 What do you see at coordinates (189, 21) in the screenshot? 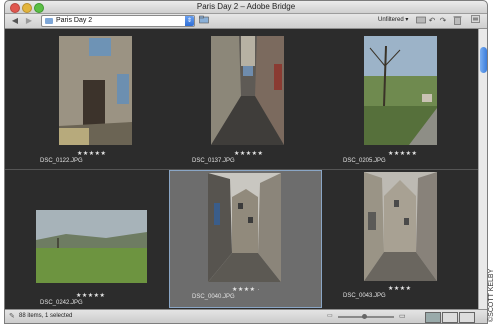
I see `dropdown-arrows-icon: ⇕` at bounding box center [189, 21].